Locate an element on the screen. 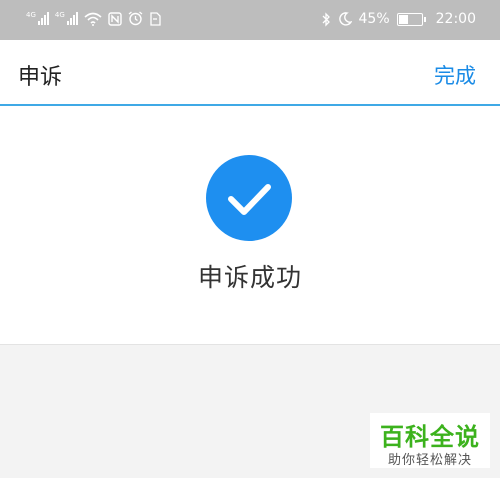 This screenshot has height=478, width=500. watermark-logo: 百科全说 助你轻松解决 is located at coordinates (430, 440).